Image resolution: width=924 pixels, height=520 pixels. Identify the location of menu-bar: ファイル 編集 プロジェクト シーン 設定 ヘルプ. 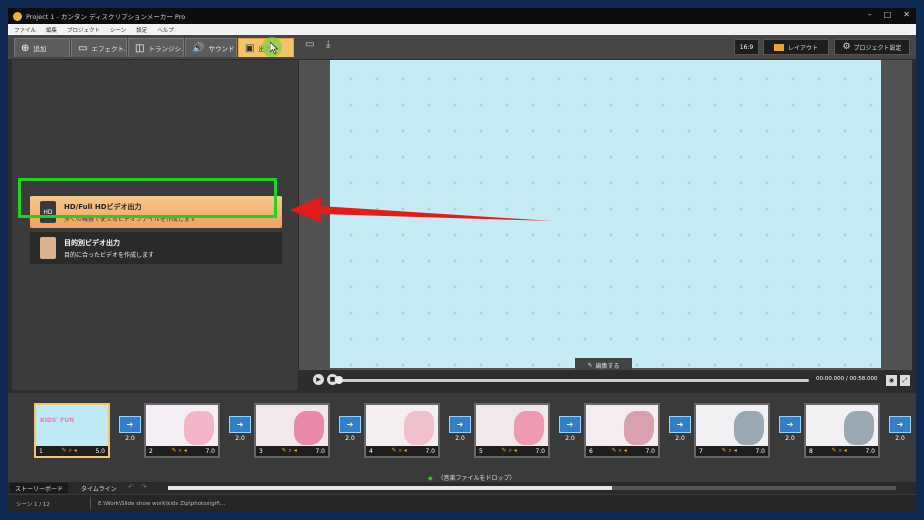
(462, 29).